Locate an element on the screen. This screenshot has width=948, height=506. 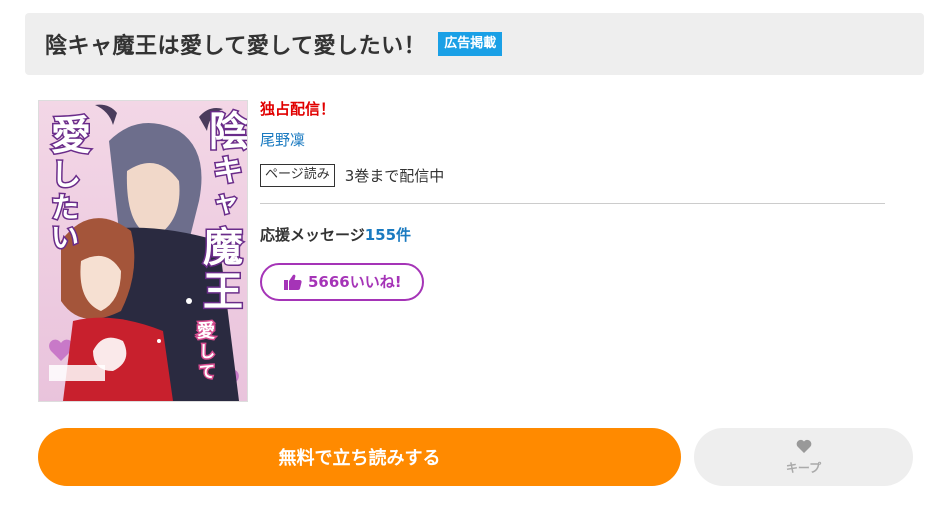
title-header: 陰キャ魔王は愛して愛して愛したい！ 広告掲載 is located at coordinates (474, 44).